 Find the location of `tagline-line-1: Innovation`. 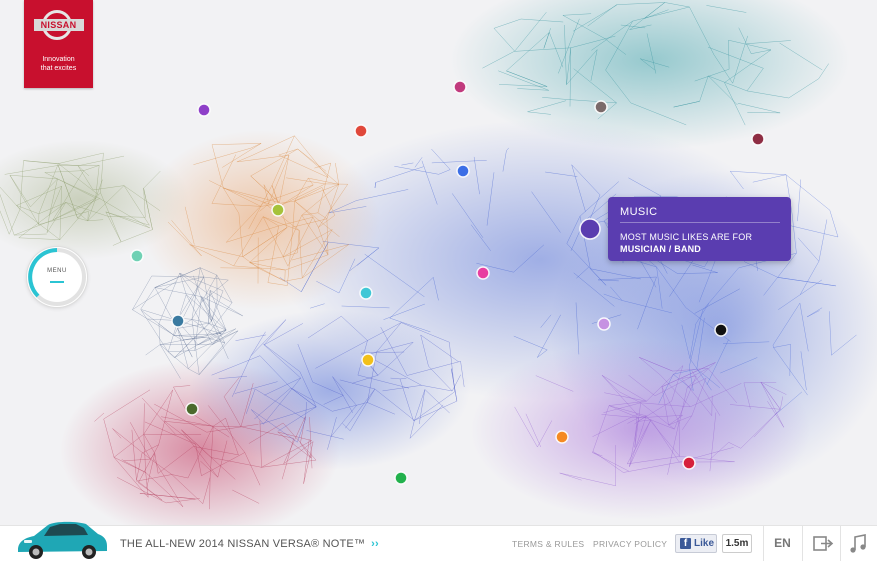

tagline-line-1: Innovation is located at coordinates (58, 59).